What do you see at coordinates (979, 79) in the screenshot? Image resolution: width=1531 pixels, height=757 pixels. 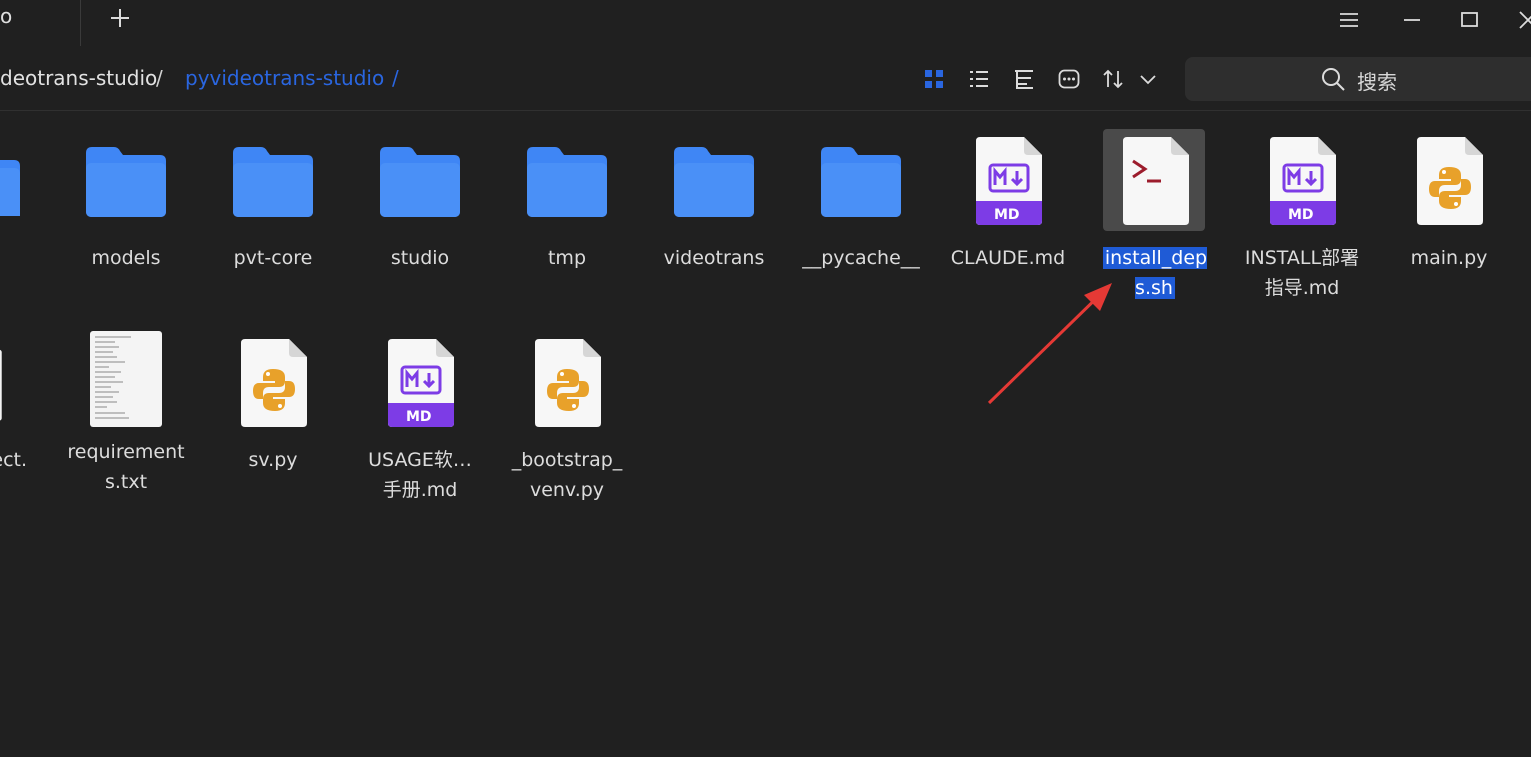 I see `list-view-icon` at bounding box center [979, 79].